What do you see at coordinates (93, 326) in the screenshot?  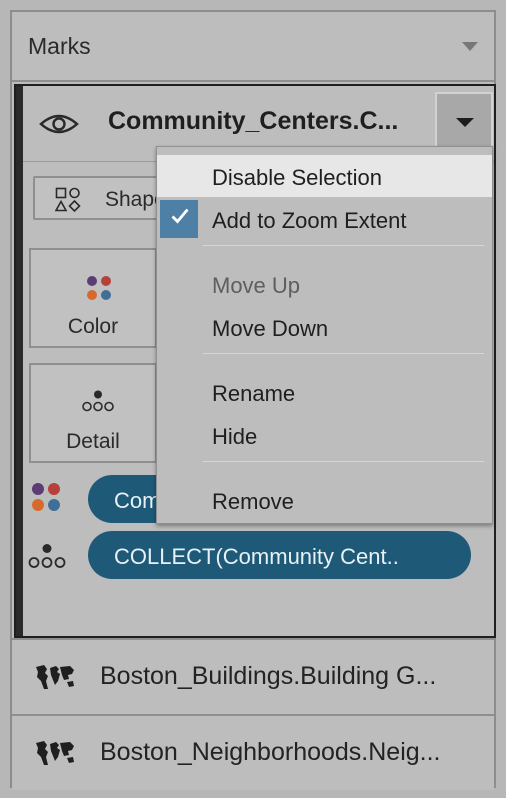 I see `color-card-label: Color` at bounding box center [93, 326].